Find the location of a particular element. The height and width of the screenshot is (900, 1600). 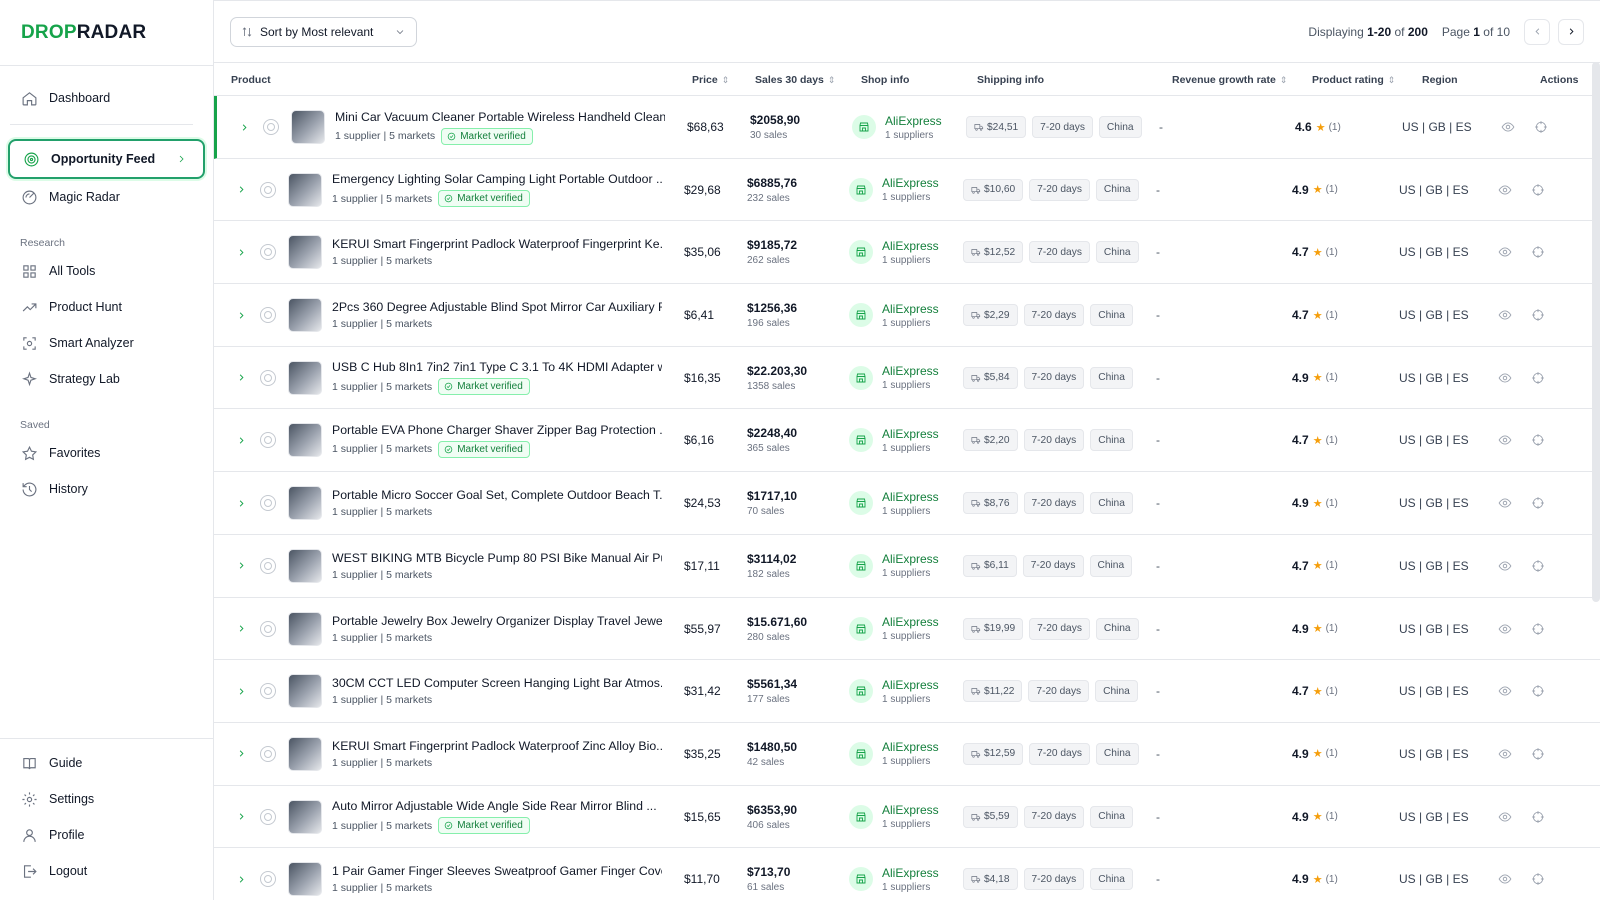

sort-dropdown: Sort by Most relevant is located at coordinates (323, 31).